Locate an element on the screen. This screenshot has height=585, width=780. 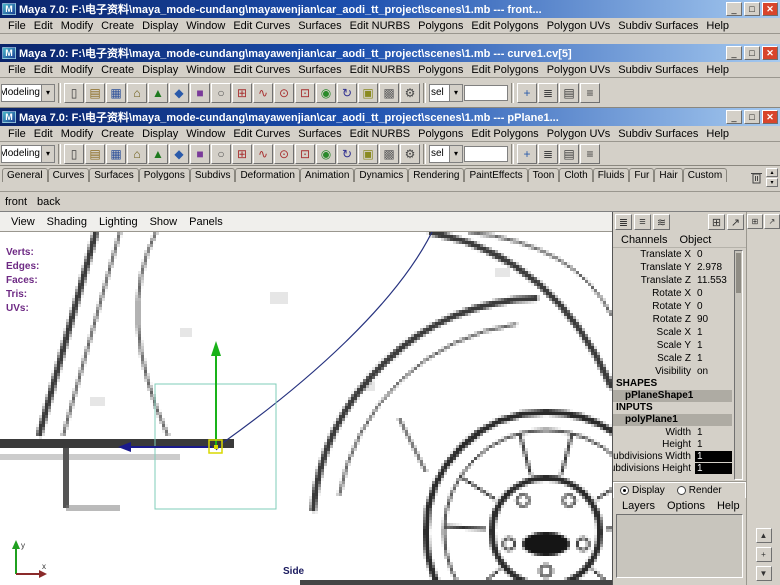
select-faces-icon: ■ is located at coordinates (200, 92).